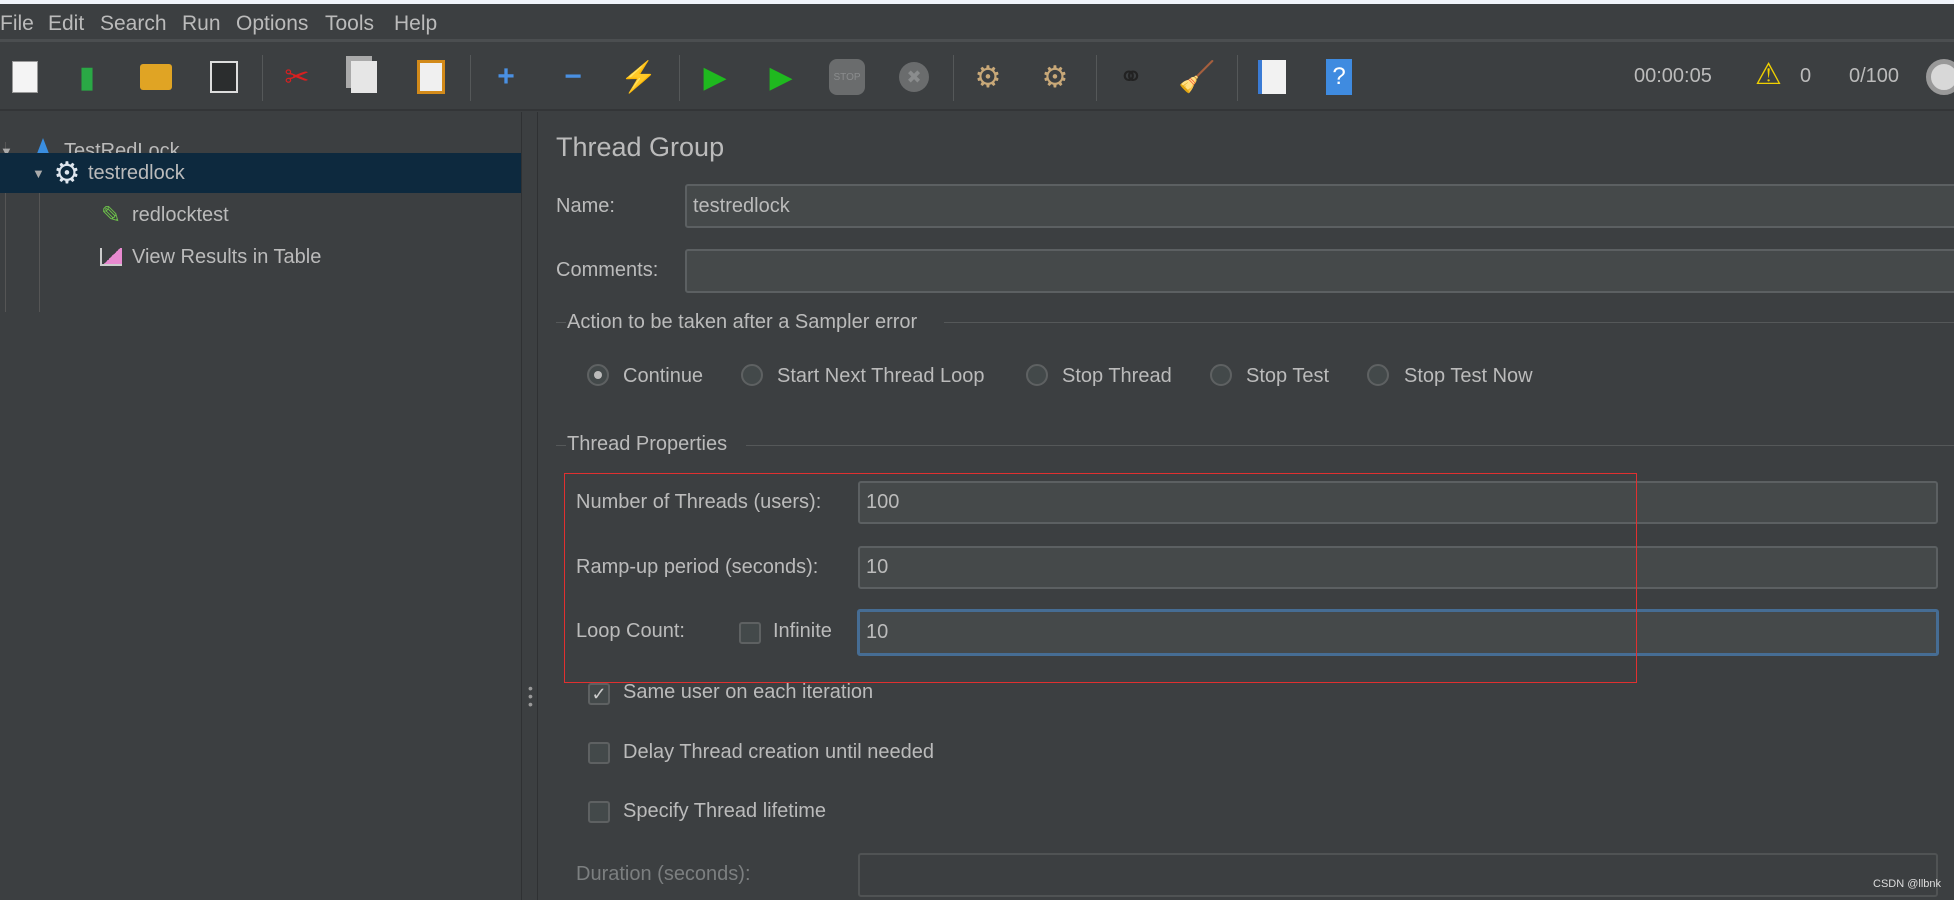 Image resolution: width=1954 pixels, height=900 pixels. What do you see at coordinates (663, 874) in the screenshot?
I see `duration-label: Duration (seconds):` at bounding box center [663, 874].